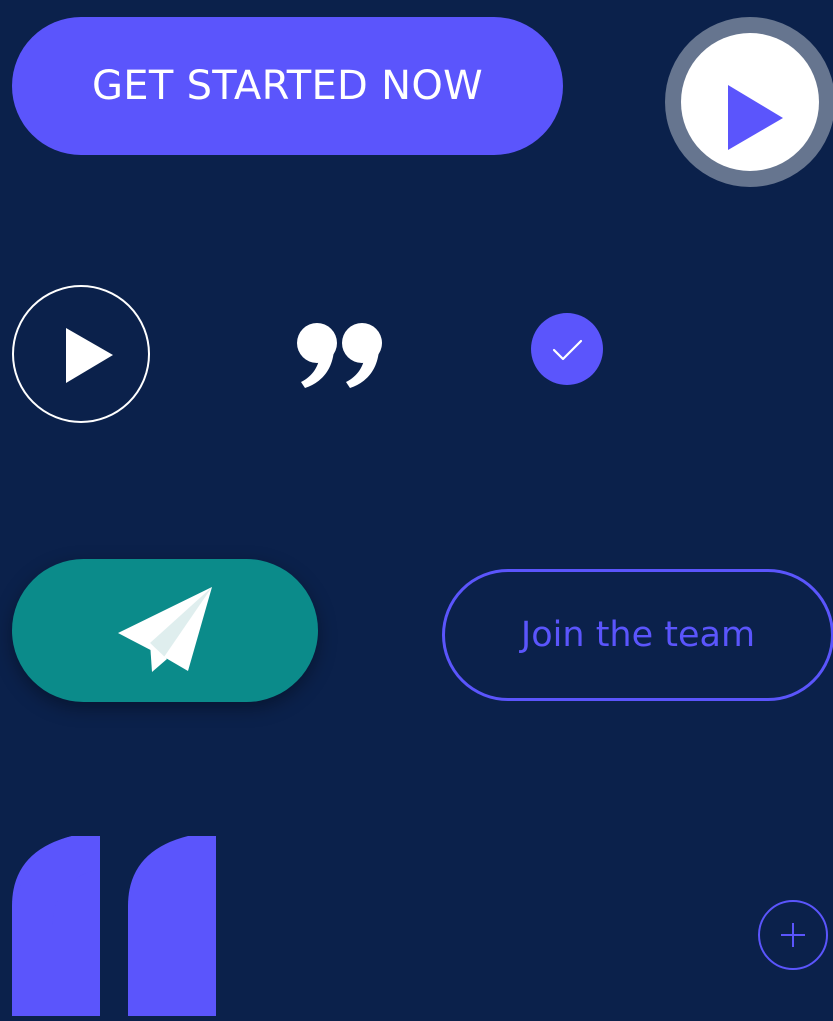 The image size is (833, 1021). I want to click on opening-quote-icon, so click(114, 926).